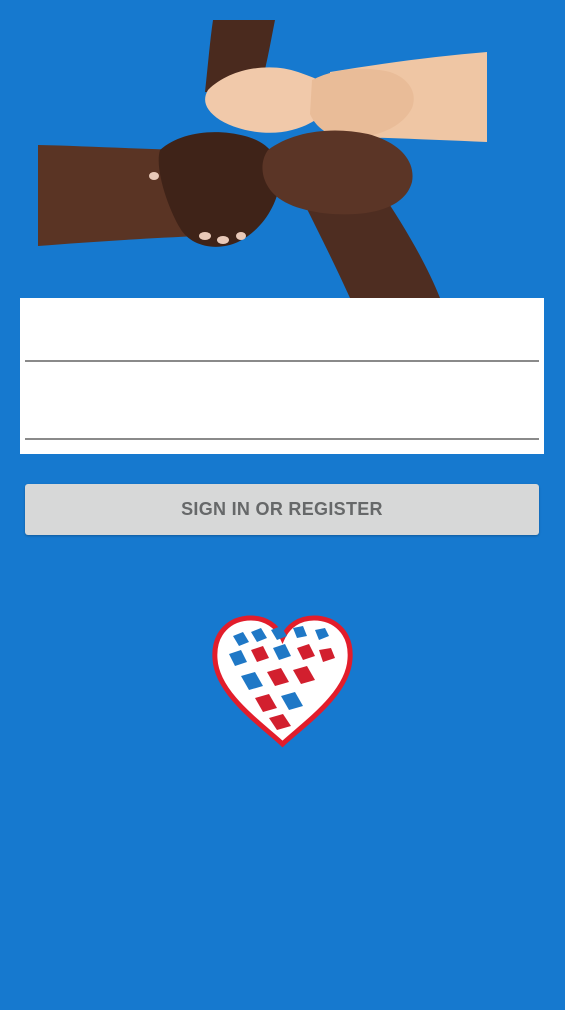 The width and height of the screenshot is (565, 1010). Describe the element at coordinates (337, 172) in the screenshot. I see `hand-dark-right` at that location.